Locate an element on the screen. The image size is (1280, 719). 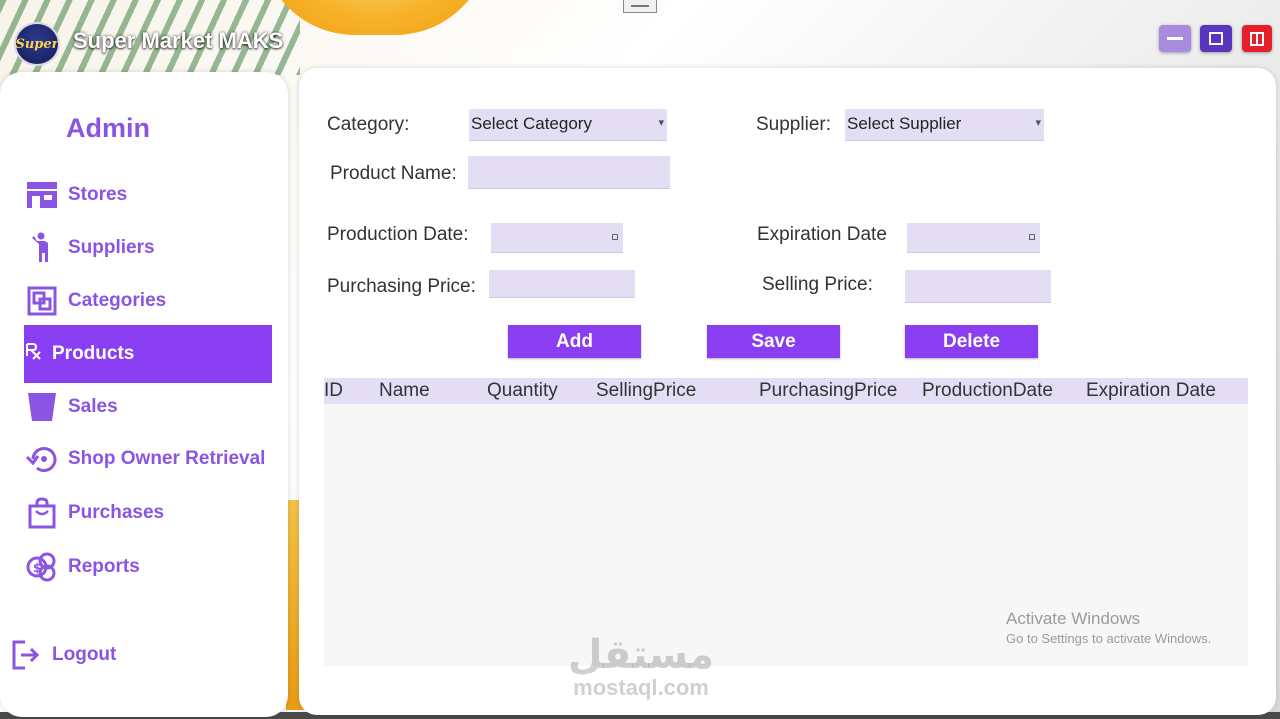
selling-price-input is located at coordinates (978, 286).